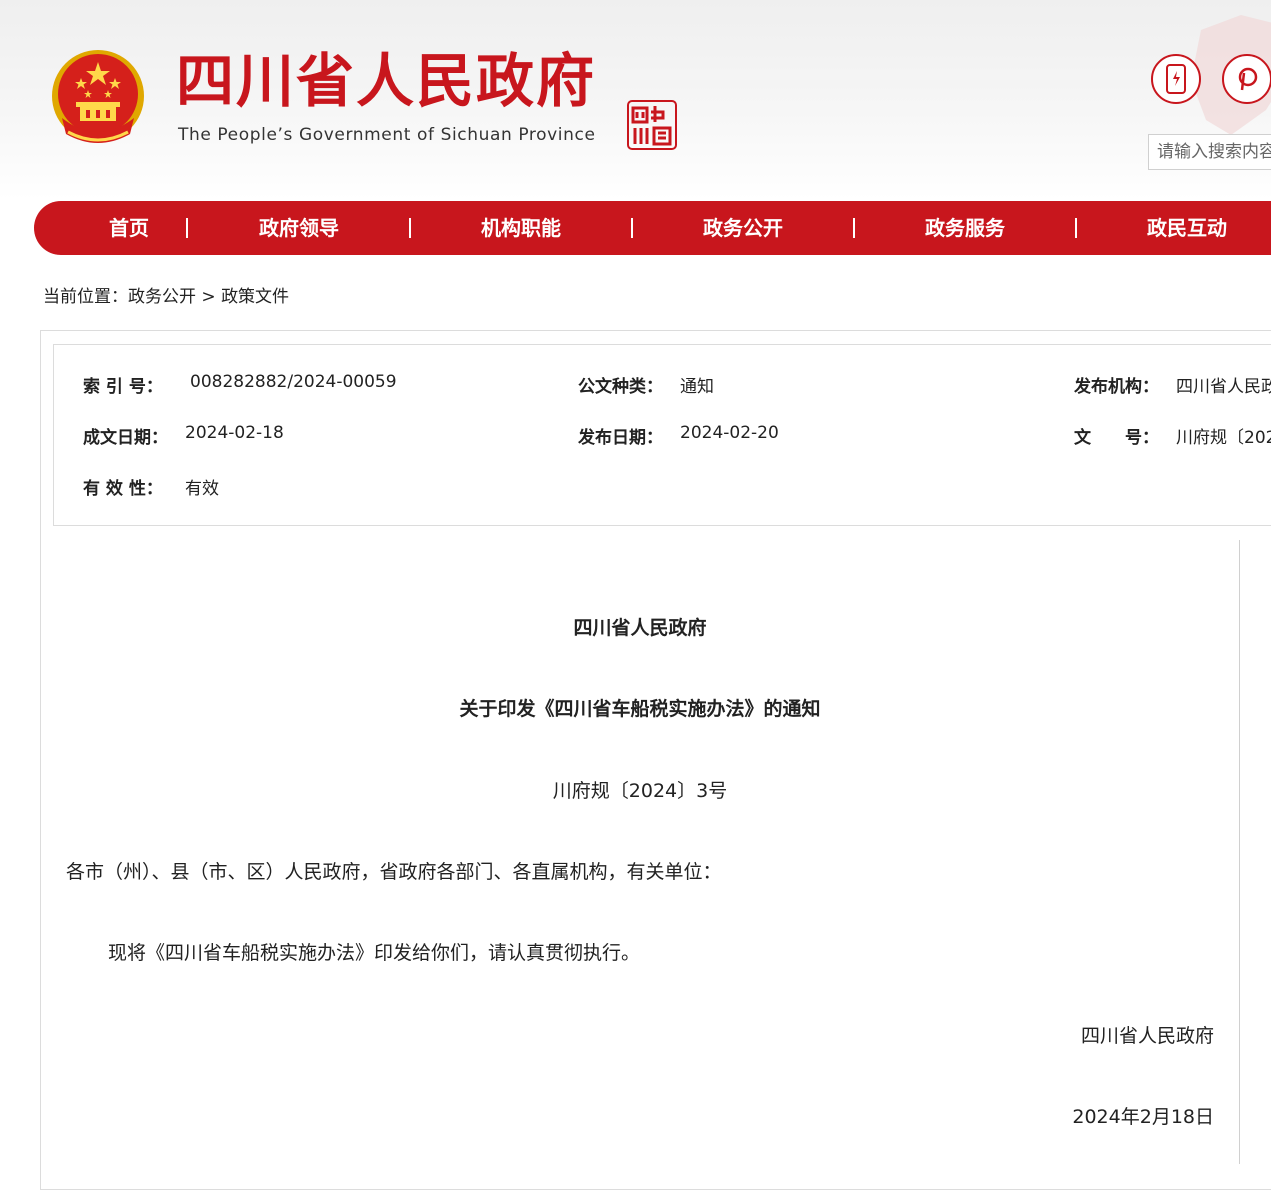 This screenshot has height=1190, width=1271. What do you see at coordinates (374, 953) in the screenshot?
I see `document-body: 现将《四川省车船税实施办法》印发给你们，请认真贯彻执行。` at bounding box center [374, 953].